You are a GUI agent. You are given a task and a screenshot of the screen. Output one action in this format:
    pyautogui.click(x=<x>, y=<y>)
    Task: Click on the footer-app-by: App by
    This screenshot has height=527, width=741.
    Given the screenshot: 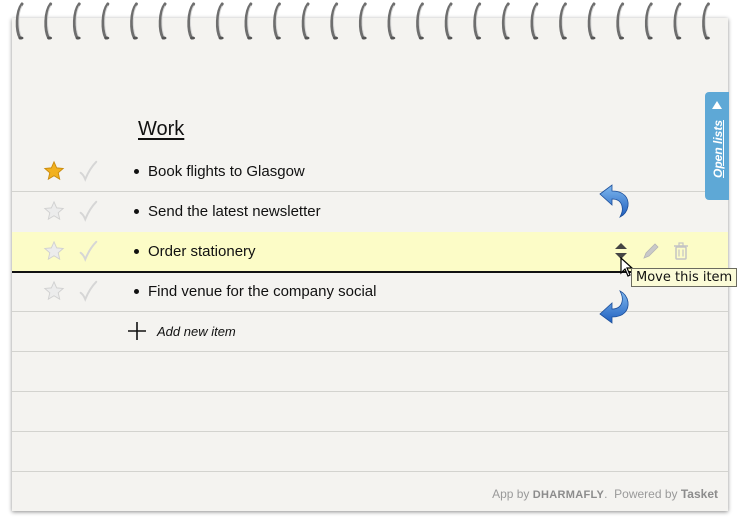 What is the action you would take?
    pyautogui.click(x=511, y=494)
    